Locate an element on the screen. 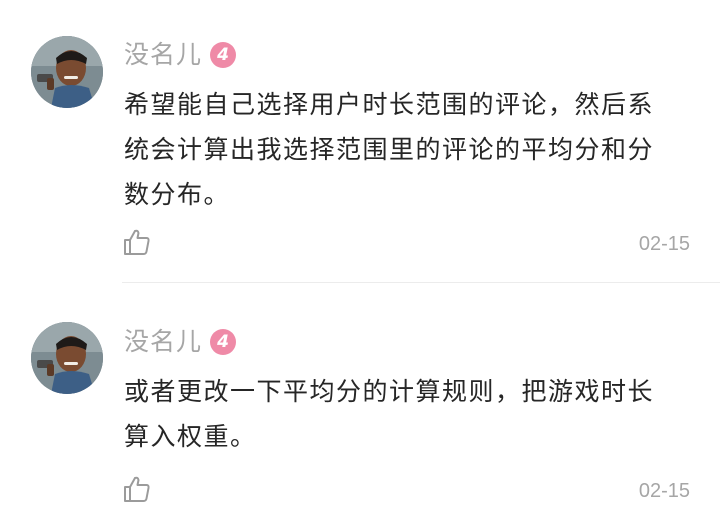  comment-line: 统会计算出我选择范围里的评论的平均分和分 is located at coordinates (389, 149).